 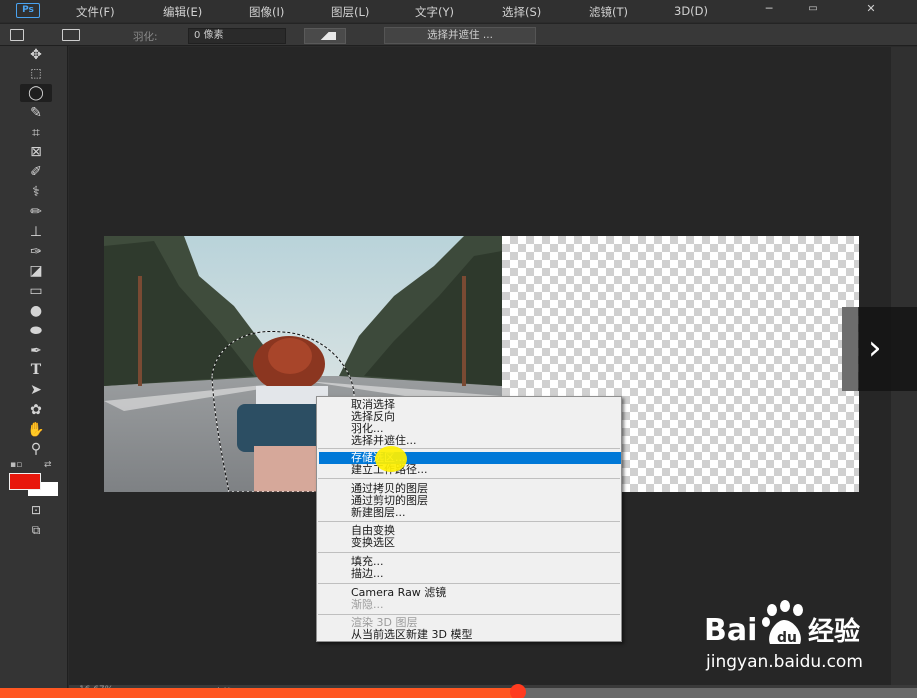 I want to click on menu-edit: 编辑(E), so click(x=182, y=12).